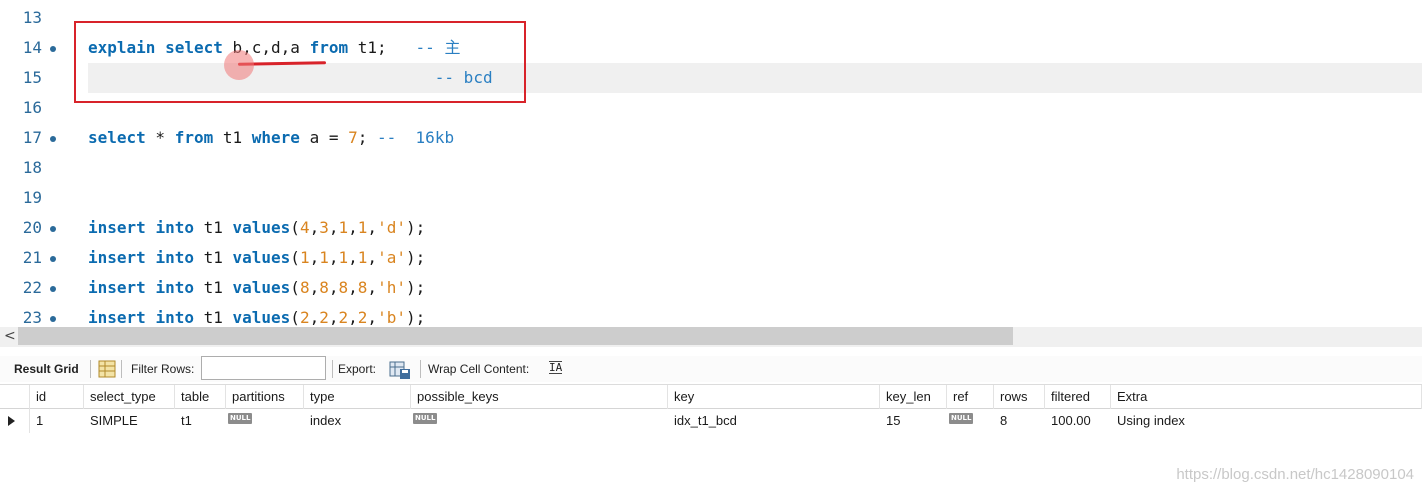 The image size is (1422, 491). Describe the element at coordinates (32, 77) in the screenshot. I see `line-number: 15` at that location.